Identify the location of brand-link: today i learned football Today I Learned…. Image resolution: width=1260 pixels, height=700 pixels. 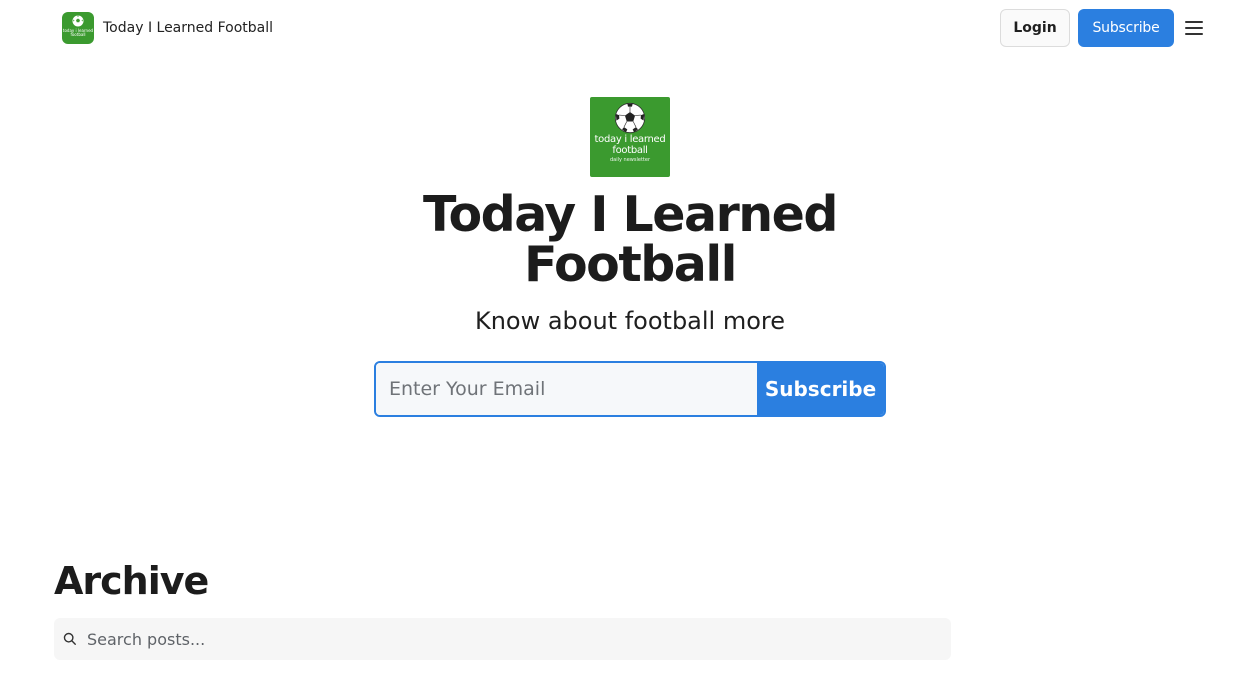
(167, 28).